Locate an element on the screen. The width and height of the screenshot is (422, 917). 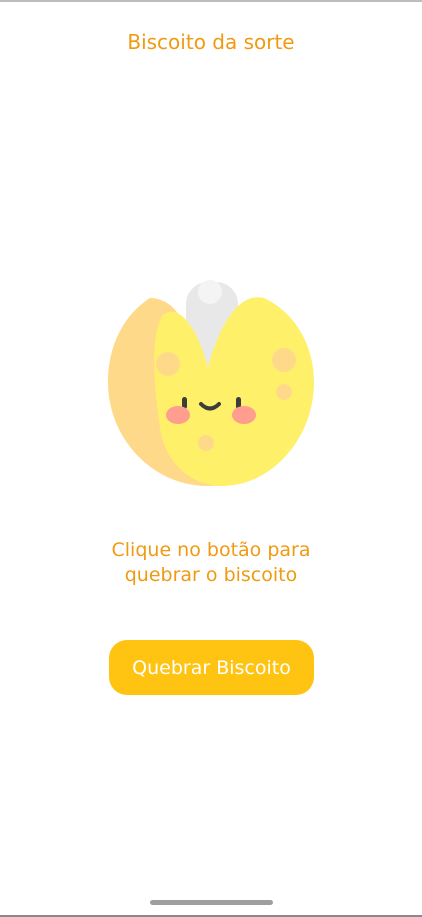
top-divider is located at coordinates (211, 1).